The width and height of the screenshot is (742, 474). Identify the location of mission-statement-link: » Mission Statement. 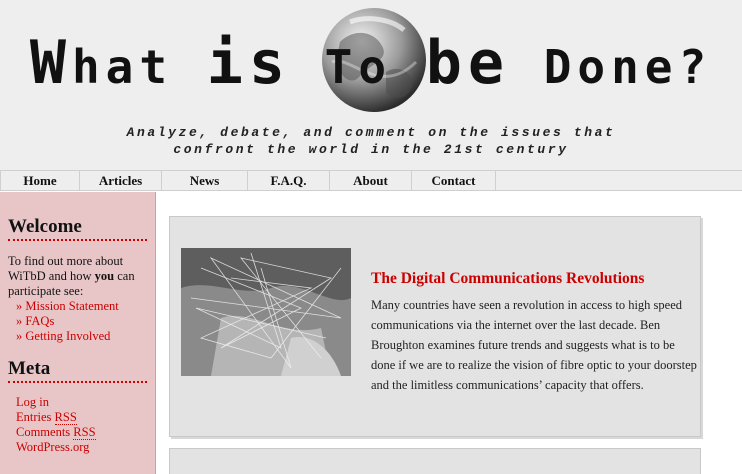
(81, 306).